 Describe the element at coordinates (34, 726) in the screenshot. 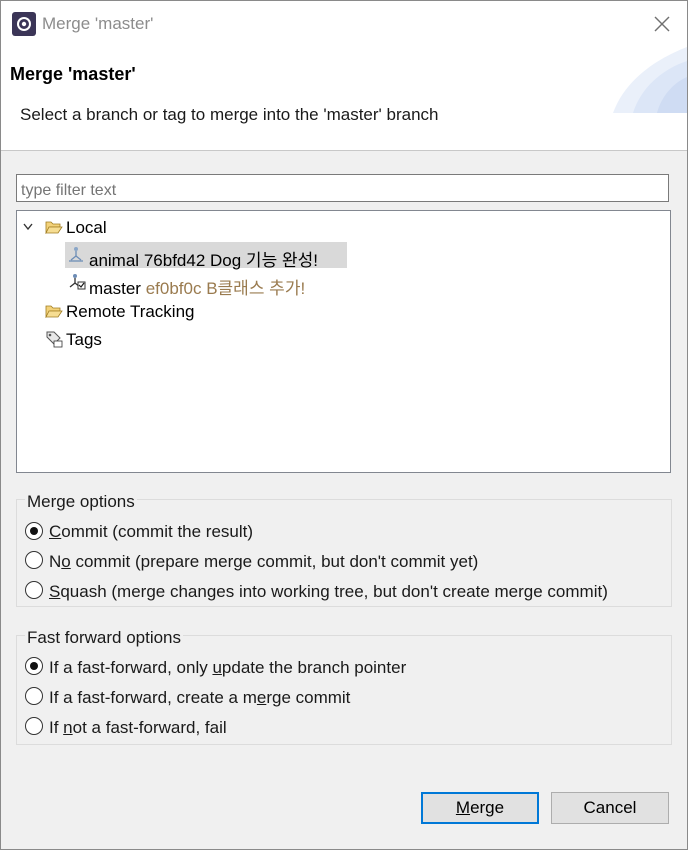

I see `no-ff-radio` at that location.